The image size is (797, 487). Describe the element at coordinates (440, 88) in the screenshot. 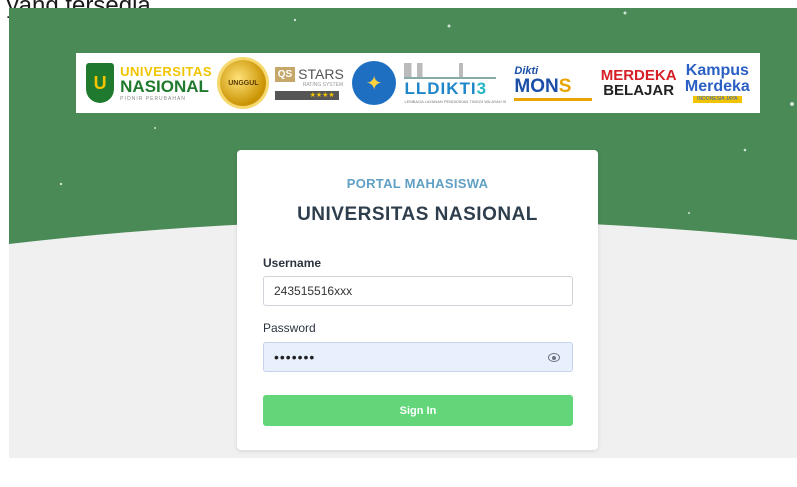

I see `lldikti-word: LLDIKTI` at that location.